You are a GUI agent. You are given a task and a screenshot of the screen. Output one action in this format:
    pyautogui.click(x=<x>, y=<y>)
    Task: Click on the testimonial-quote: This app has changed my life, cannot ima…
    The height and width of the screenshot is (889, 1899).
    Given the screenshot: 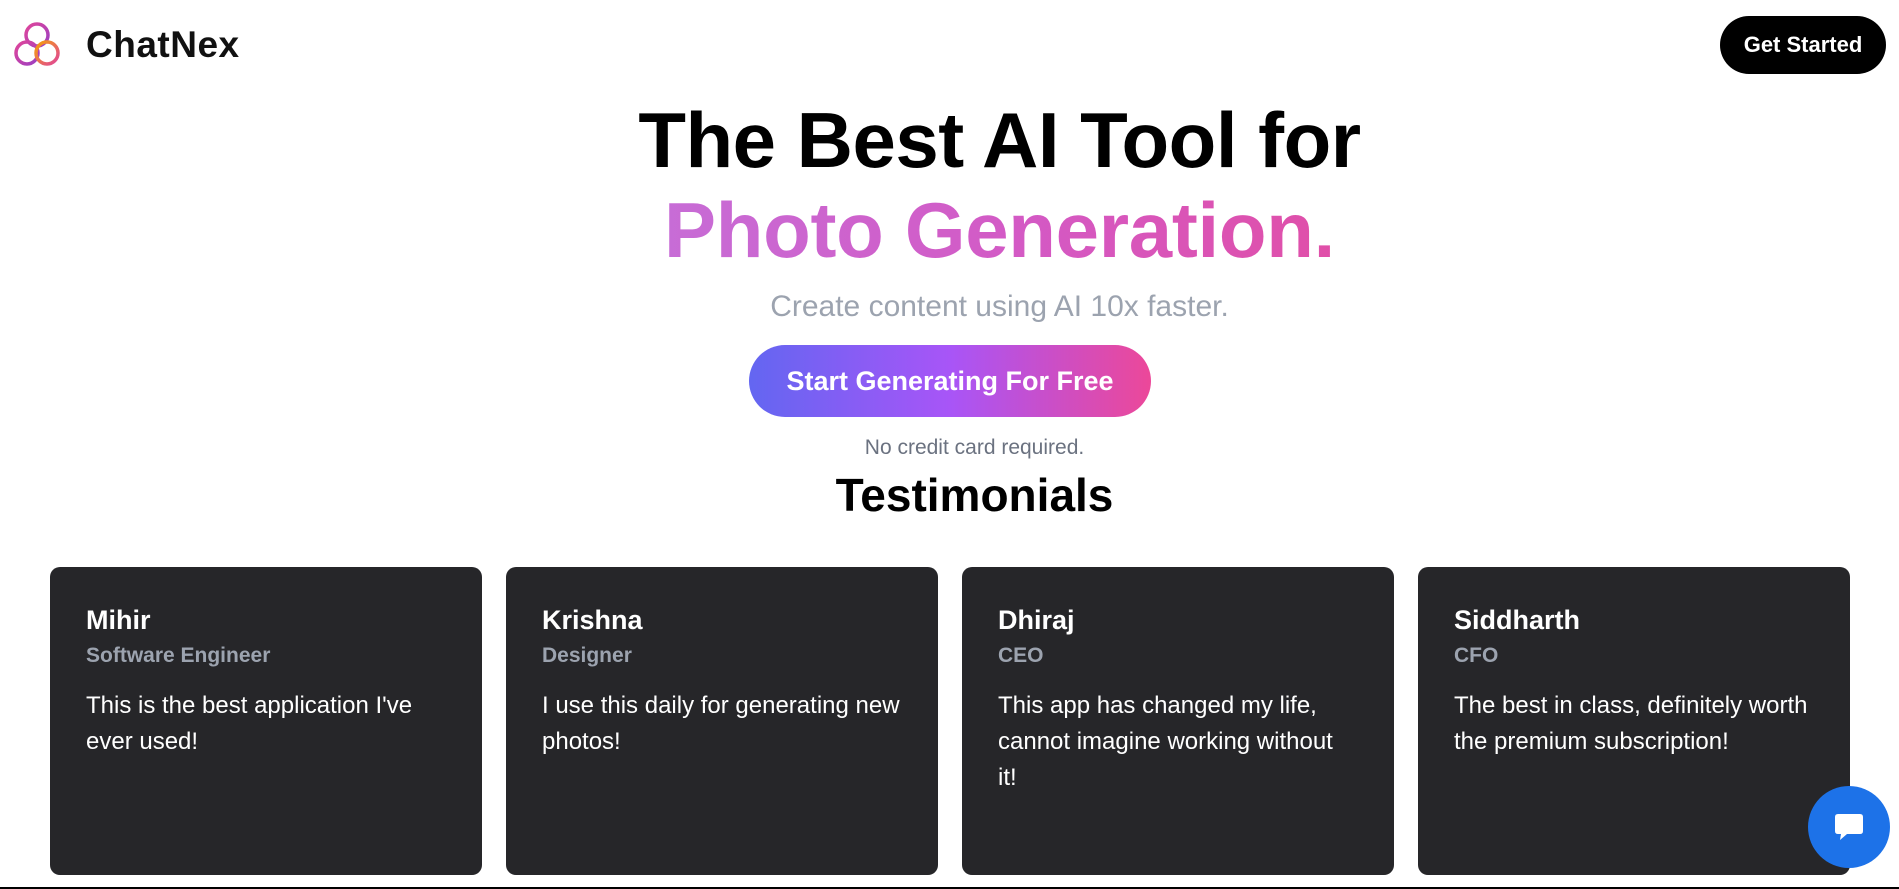 What is the action you would take?
    pyautogui.click(x=1165, y=741)
    